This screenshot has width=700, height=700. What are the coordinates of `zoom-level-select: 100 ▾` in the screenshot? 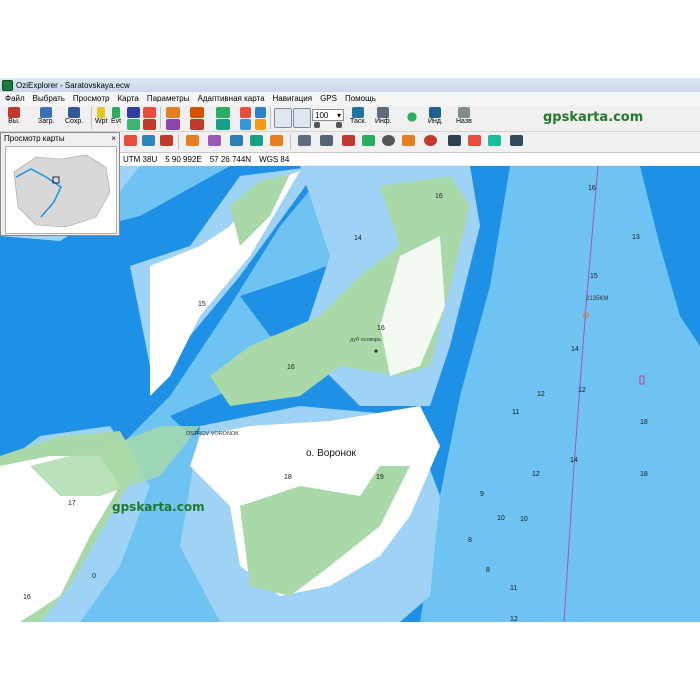 It's located at (328, 115).